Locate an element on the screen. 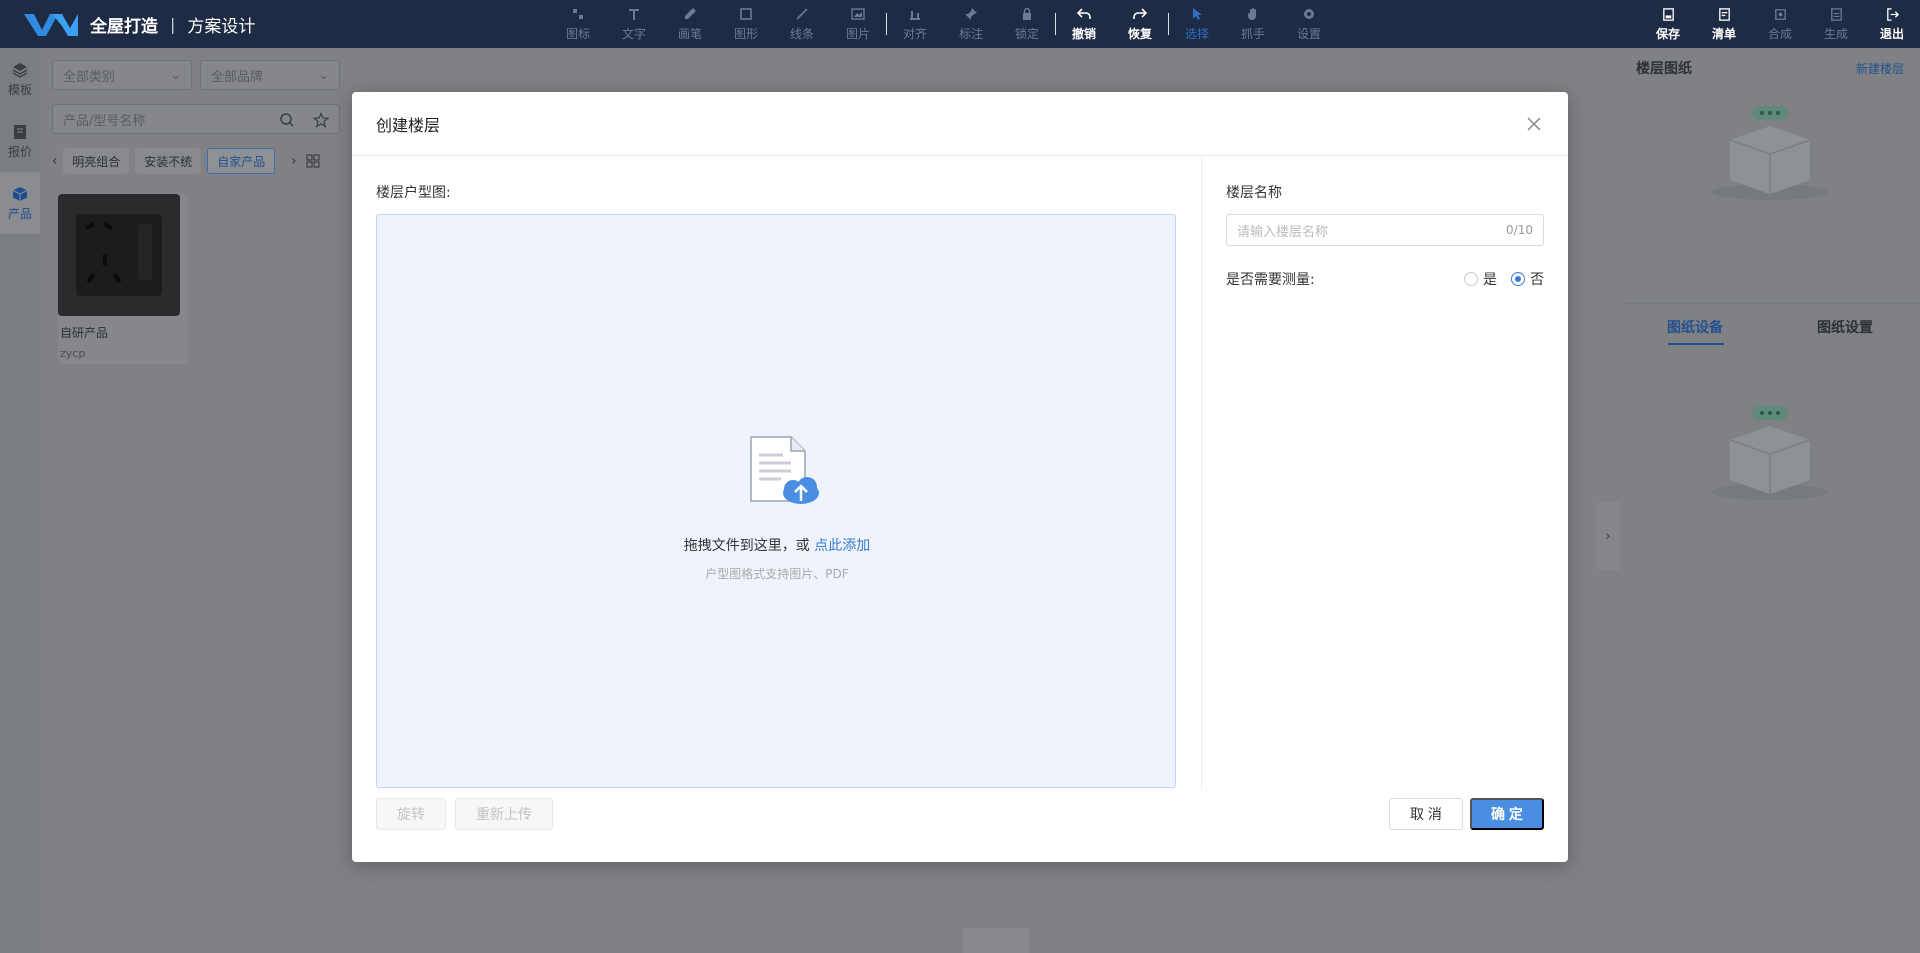  tool-label: 恢复 is located at coordinates (1139, 34).